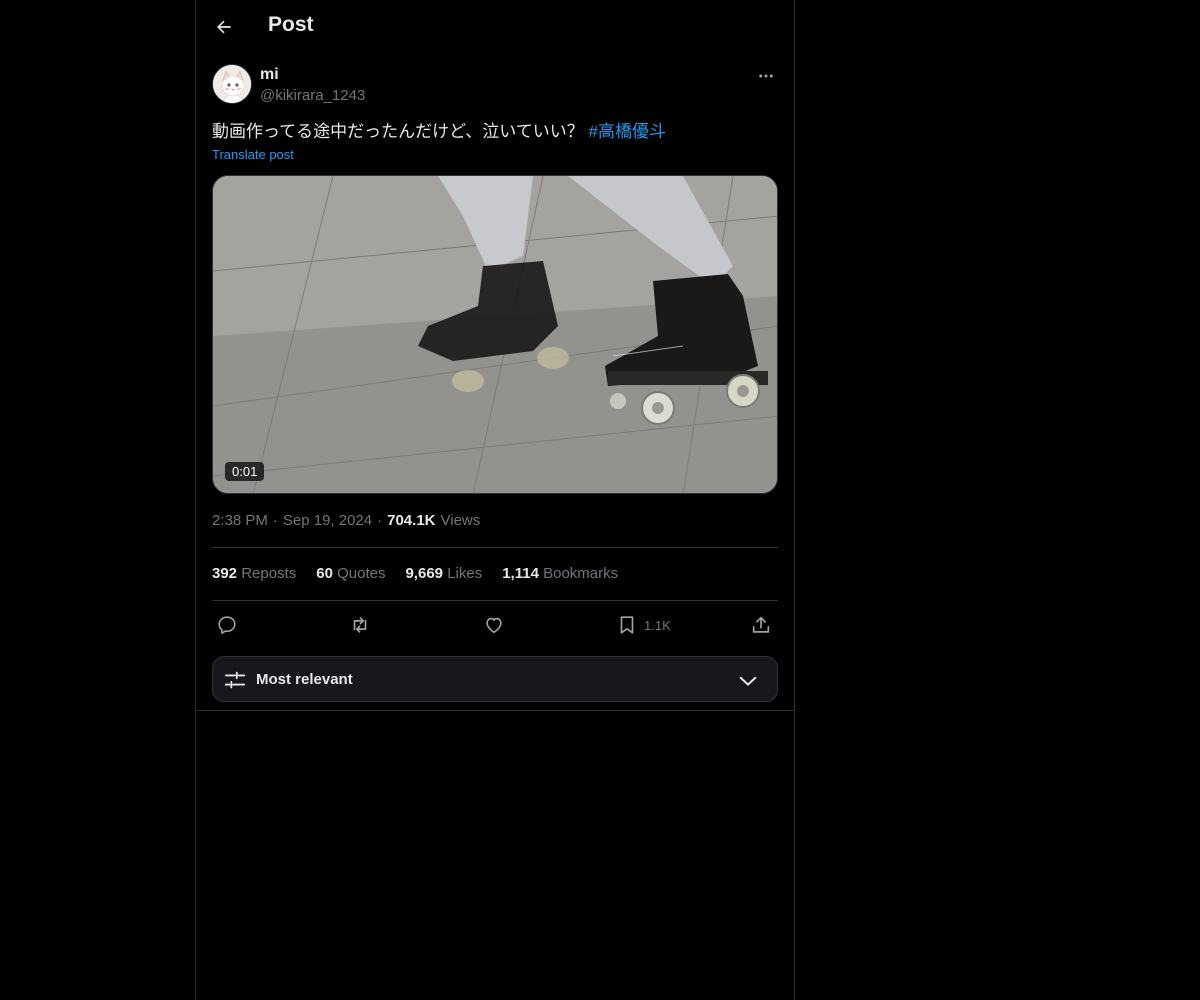 Image resolution: width=1200 pixels, height=1000 pixels. Describe the element at coordinates (520, 573) in the screenshot. I see `bookmarks-count: 1,114` at that location.